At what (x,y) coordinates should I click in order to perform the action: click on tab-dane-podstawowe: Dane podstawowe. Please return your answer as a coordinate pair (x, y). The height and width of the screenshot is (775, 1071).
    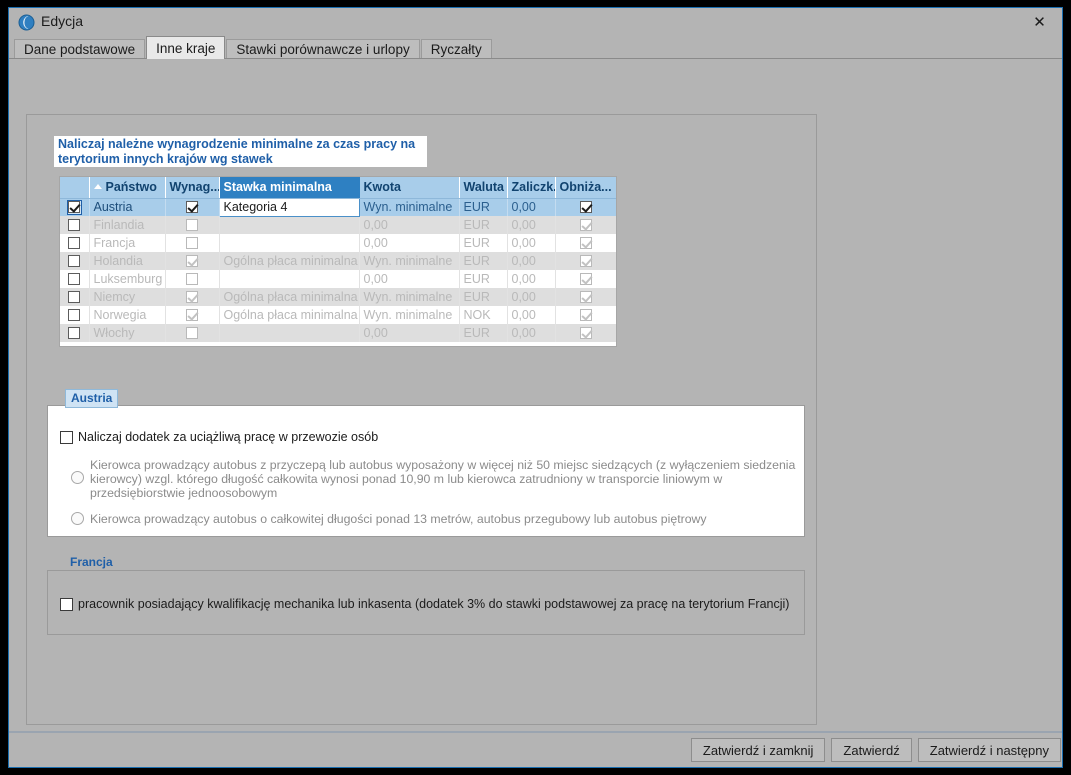
    Looking at the image, I should click on (80, 48).